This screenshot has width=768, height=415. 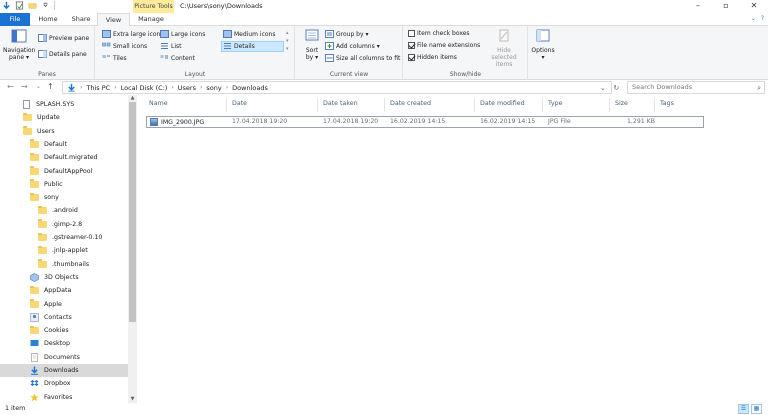 I want to click on list-button: List, so click(x=171, y=46).